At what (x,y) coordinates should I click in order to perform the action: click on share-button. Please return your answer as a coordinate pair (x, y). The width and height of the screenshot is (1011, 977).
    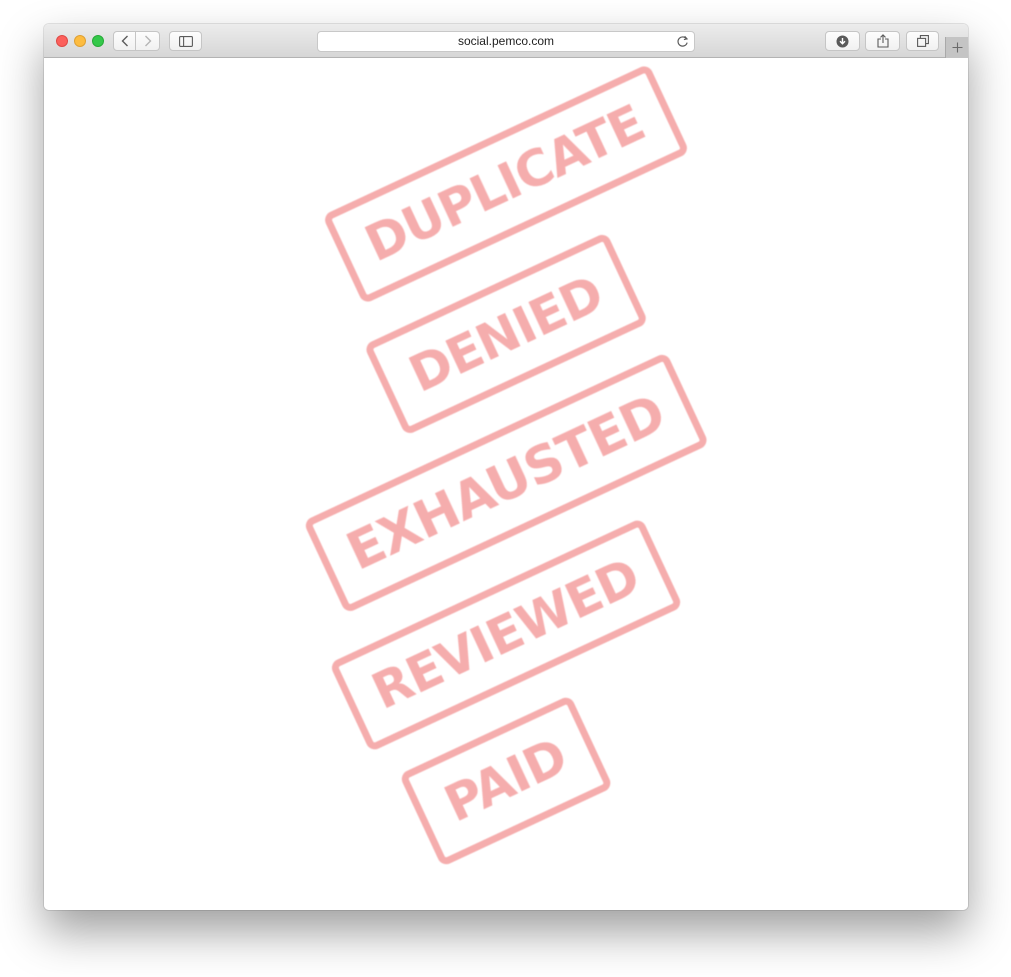
    Looking at the image, I should click on (882, 41).